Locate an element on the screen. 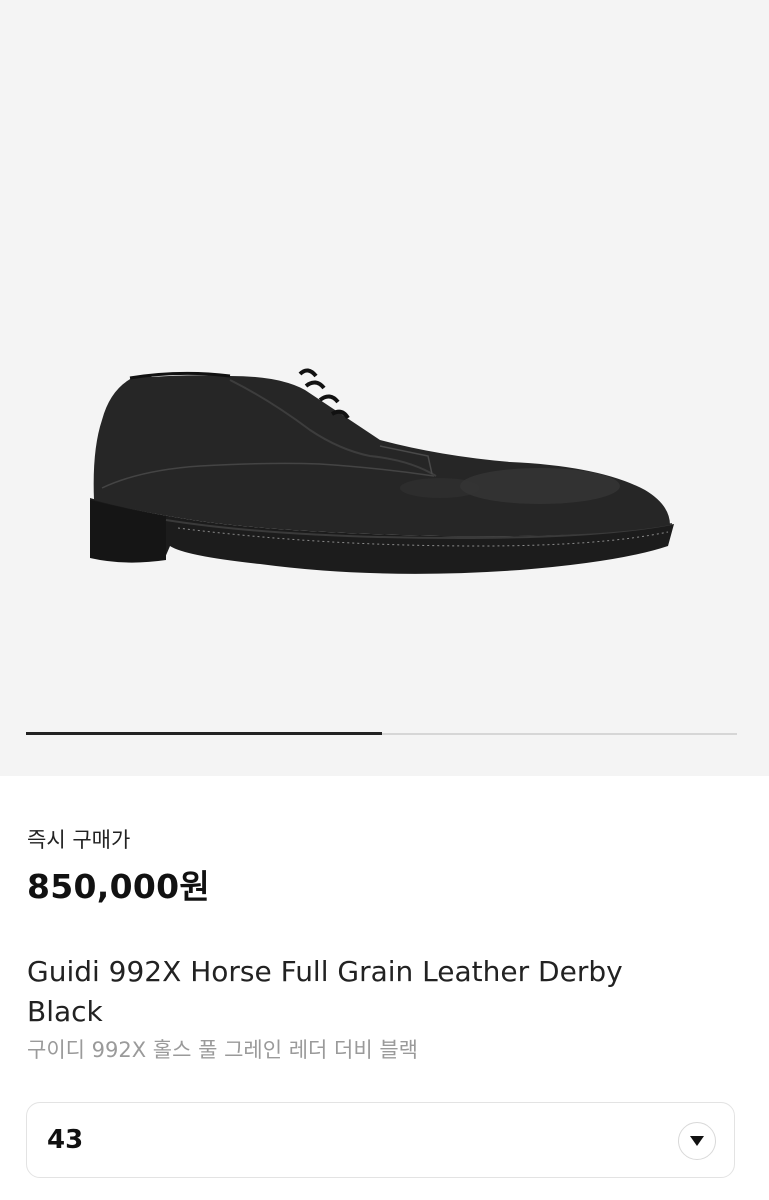 Image resolution: width=769 pixels, height=1200 pixels. size-selected-value: 43 is located at coordinates (65, 1140).